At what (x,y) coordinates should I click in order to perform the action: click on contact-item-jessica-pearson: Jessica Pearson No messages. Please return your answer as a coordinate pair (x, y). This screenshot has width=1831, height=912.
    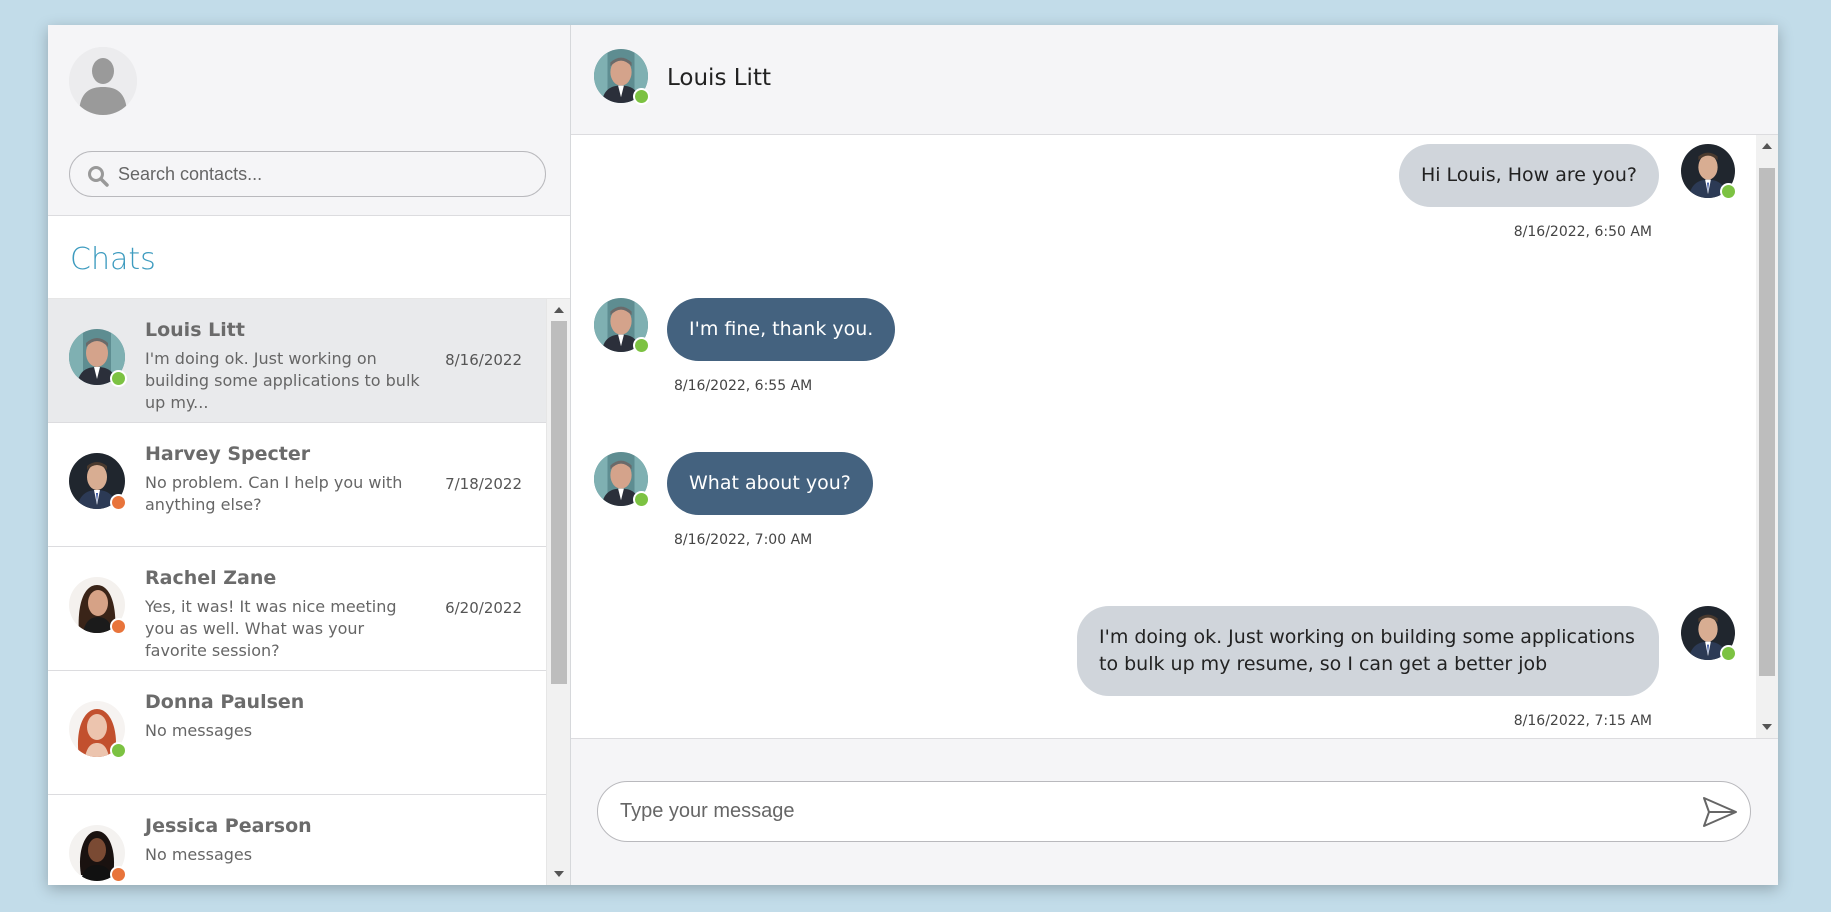
    Looking at the image, I should click on (297, 840).